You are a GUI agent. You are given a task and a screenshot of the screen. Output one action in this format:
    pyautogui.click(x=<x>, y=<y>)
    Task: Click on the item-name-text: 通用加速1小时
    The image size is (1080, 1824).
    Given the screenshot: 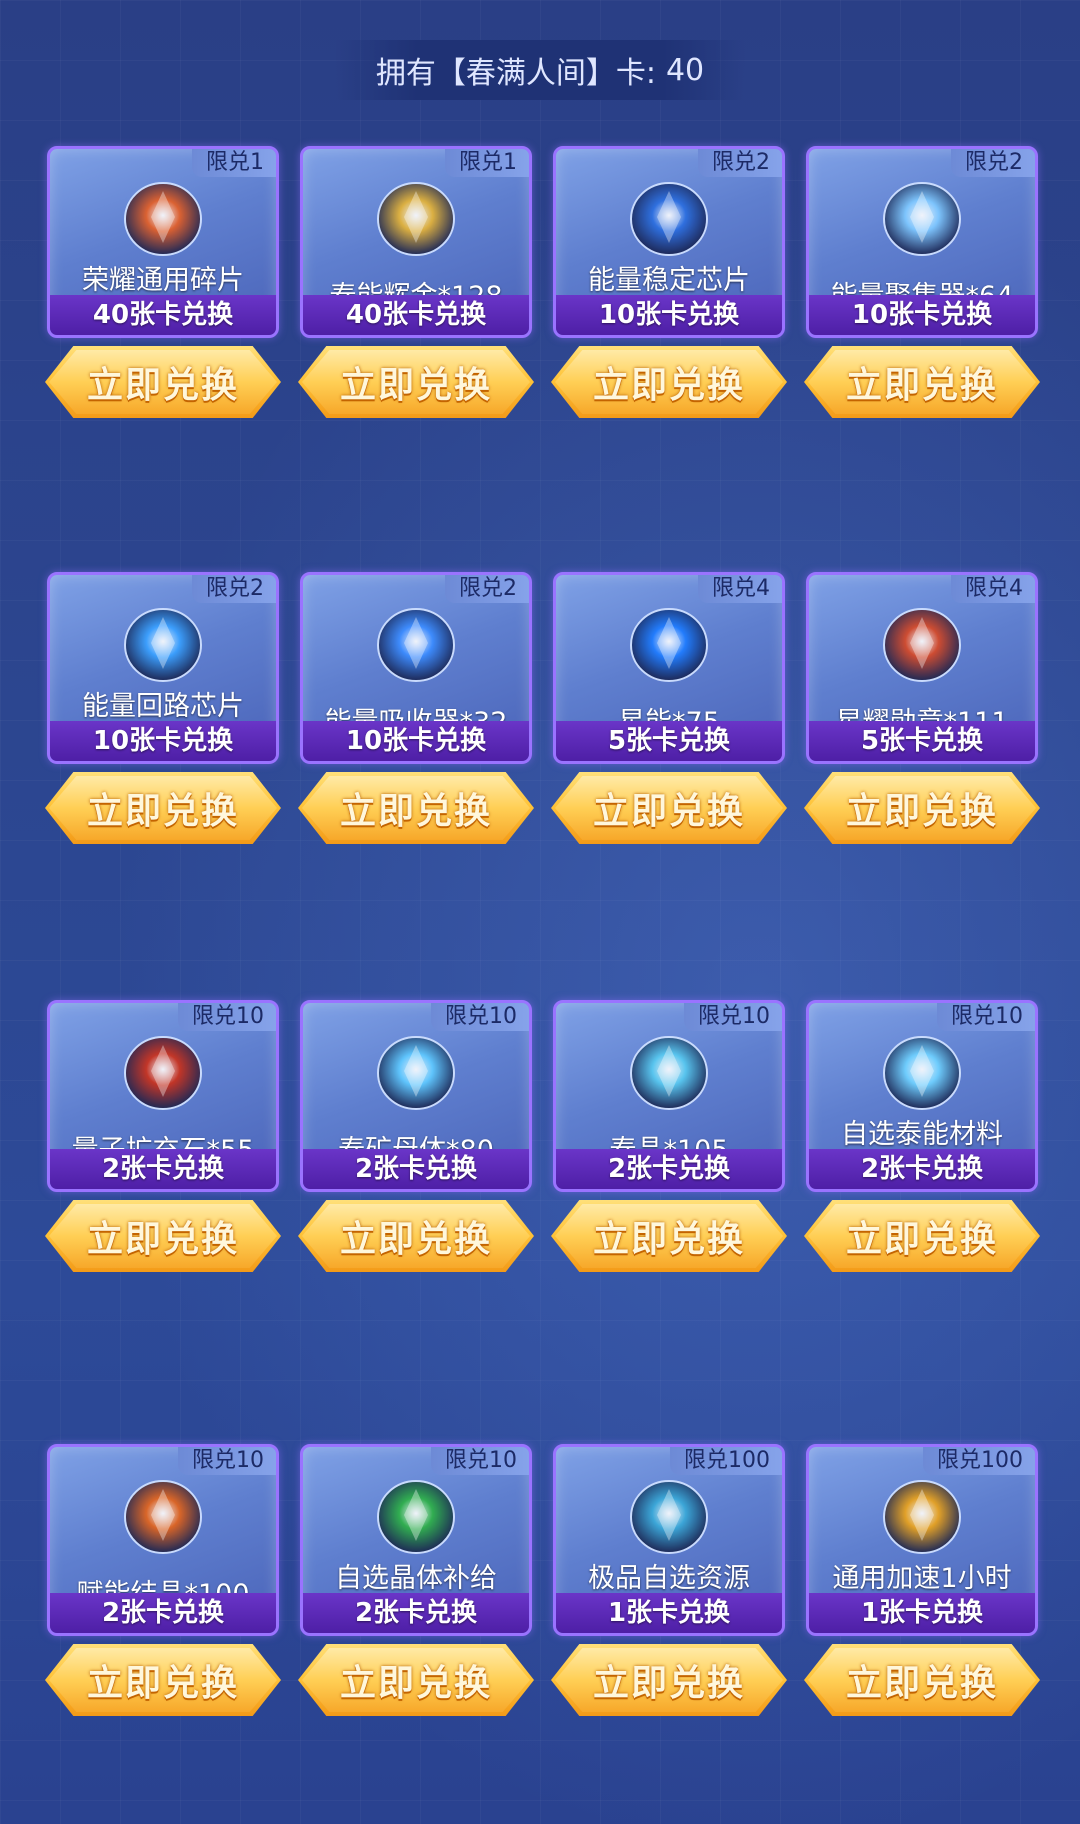 What is the action you would take?
    pyautogui.click(x=922, y=1578)
    